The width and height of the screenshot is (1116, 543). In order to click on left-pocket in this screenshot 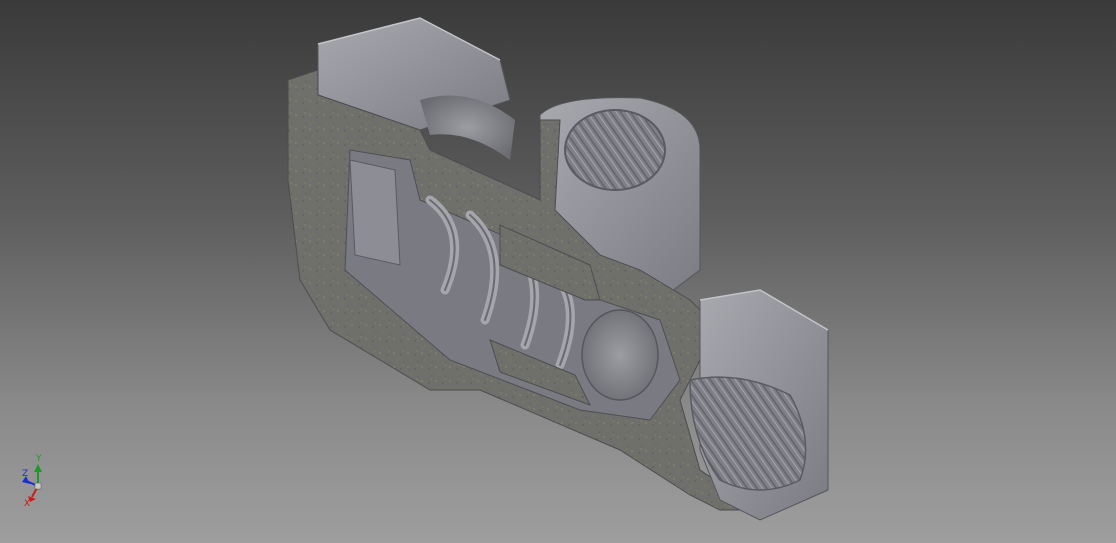, I will do `click(375, 212)`.